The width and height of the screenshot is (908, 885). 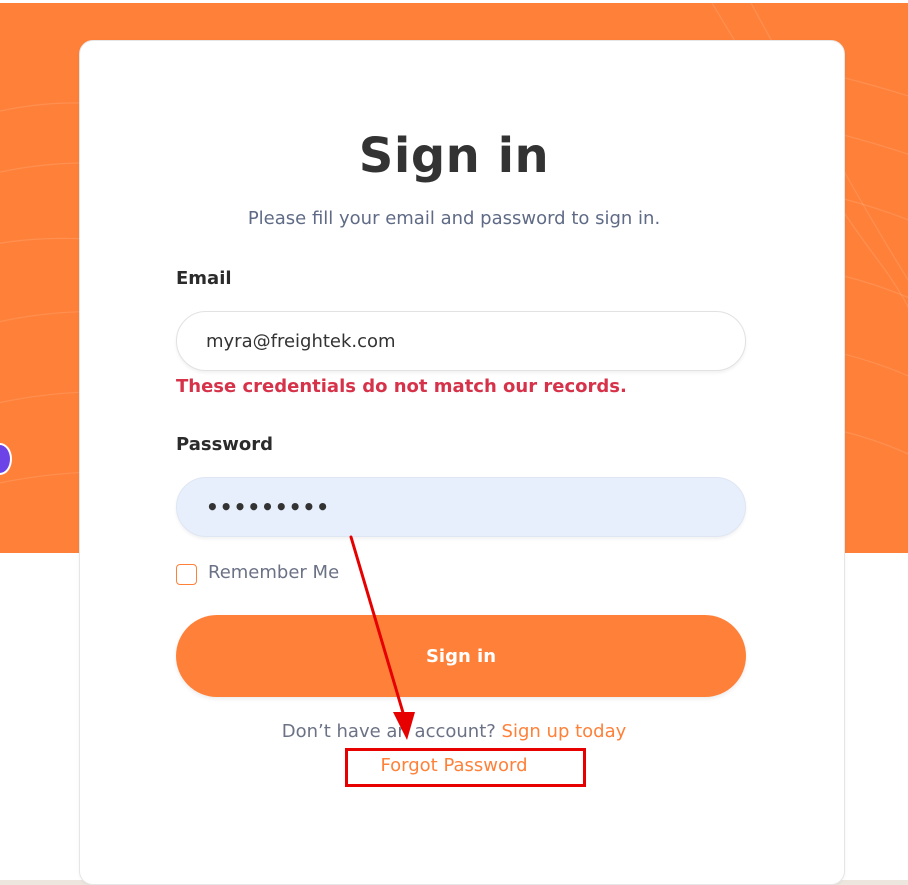 I want to click on email-label: Email, so click(x=204, y=278).